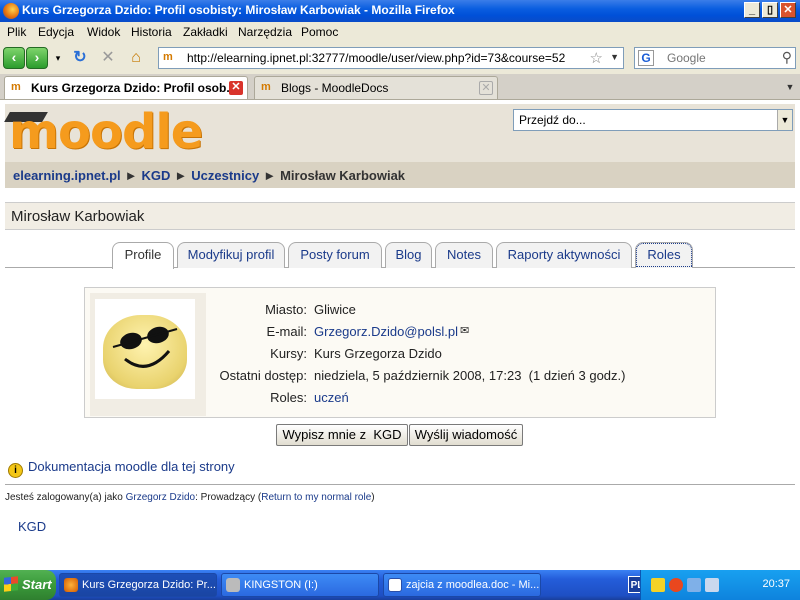  I want to click on field-value: Kurs Grzegorza Dzido, so click(378, 353).